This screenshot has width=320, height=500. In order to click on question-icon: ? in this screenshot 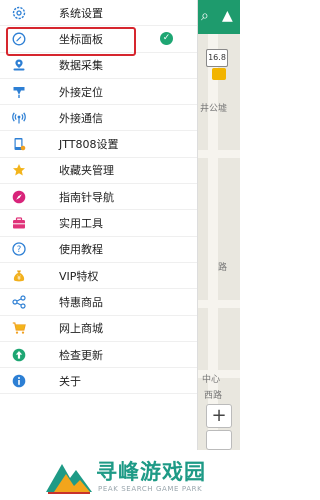, I will do `click(19, 249)`.